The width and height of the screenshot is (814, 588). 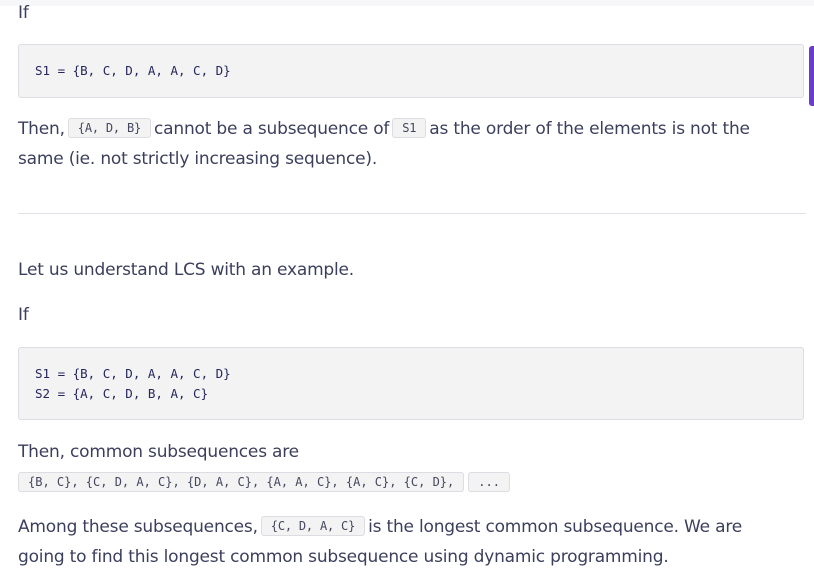 What do you see at coordinates (186, 270) in the screenshot?
I see `intro-text: Let us understand LCS with an example.` at bounding box center [186, 270].